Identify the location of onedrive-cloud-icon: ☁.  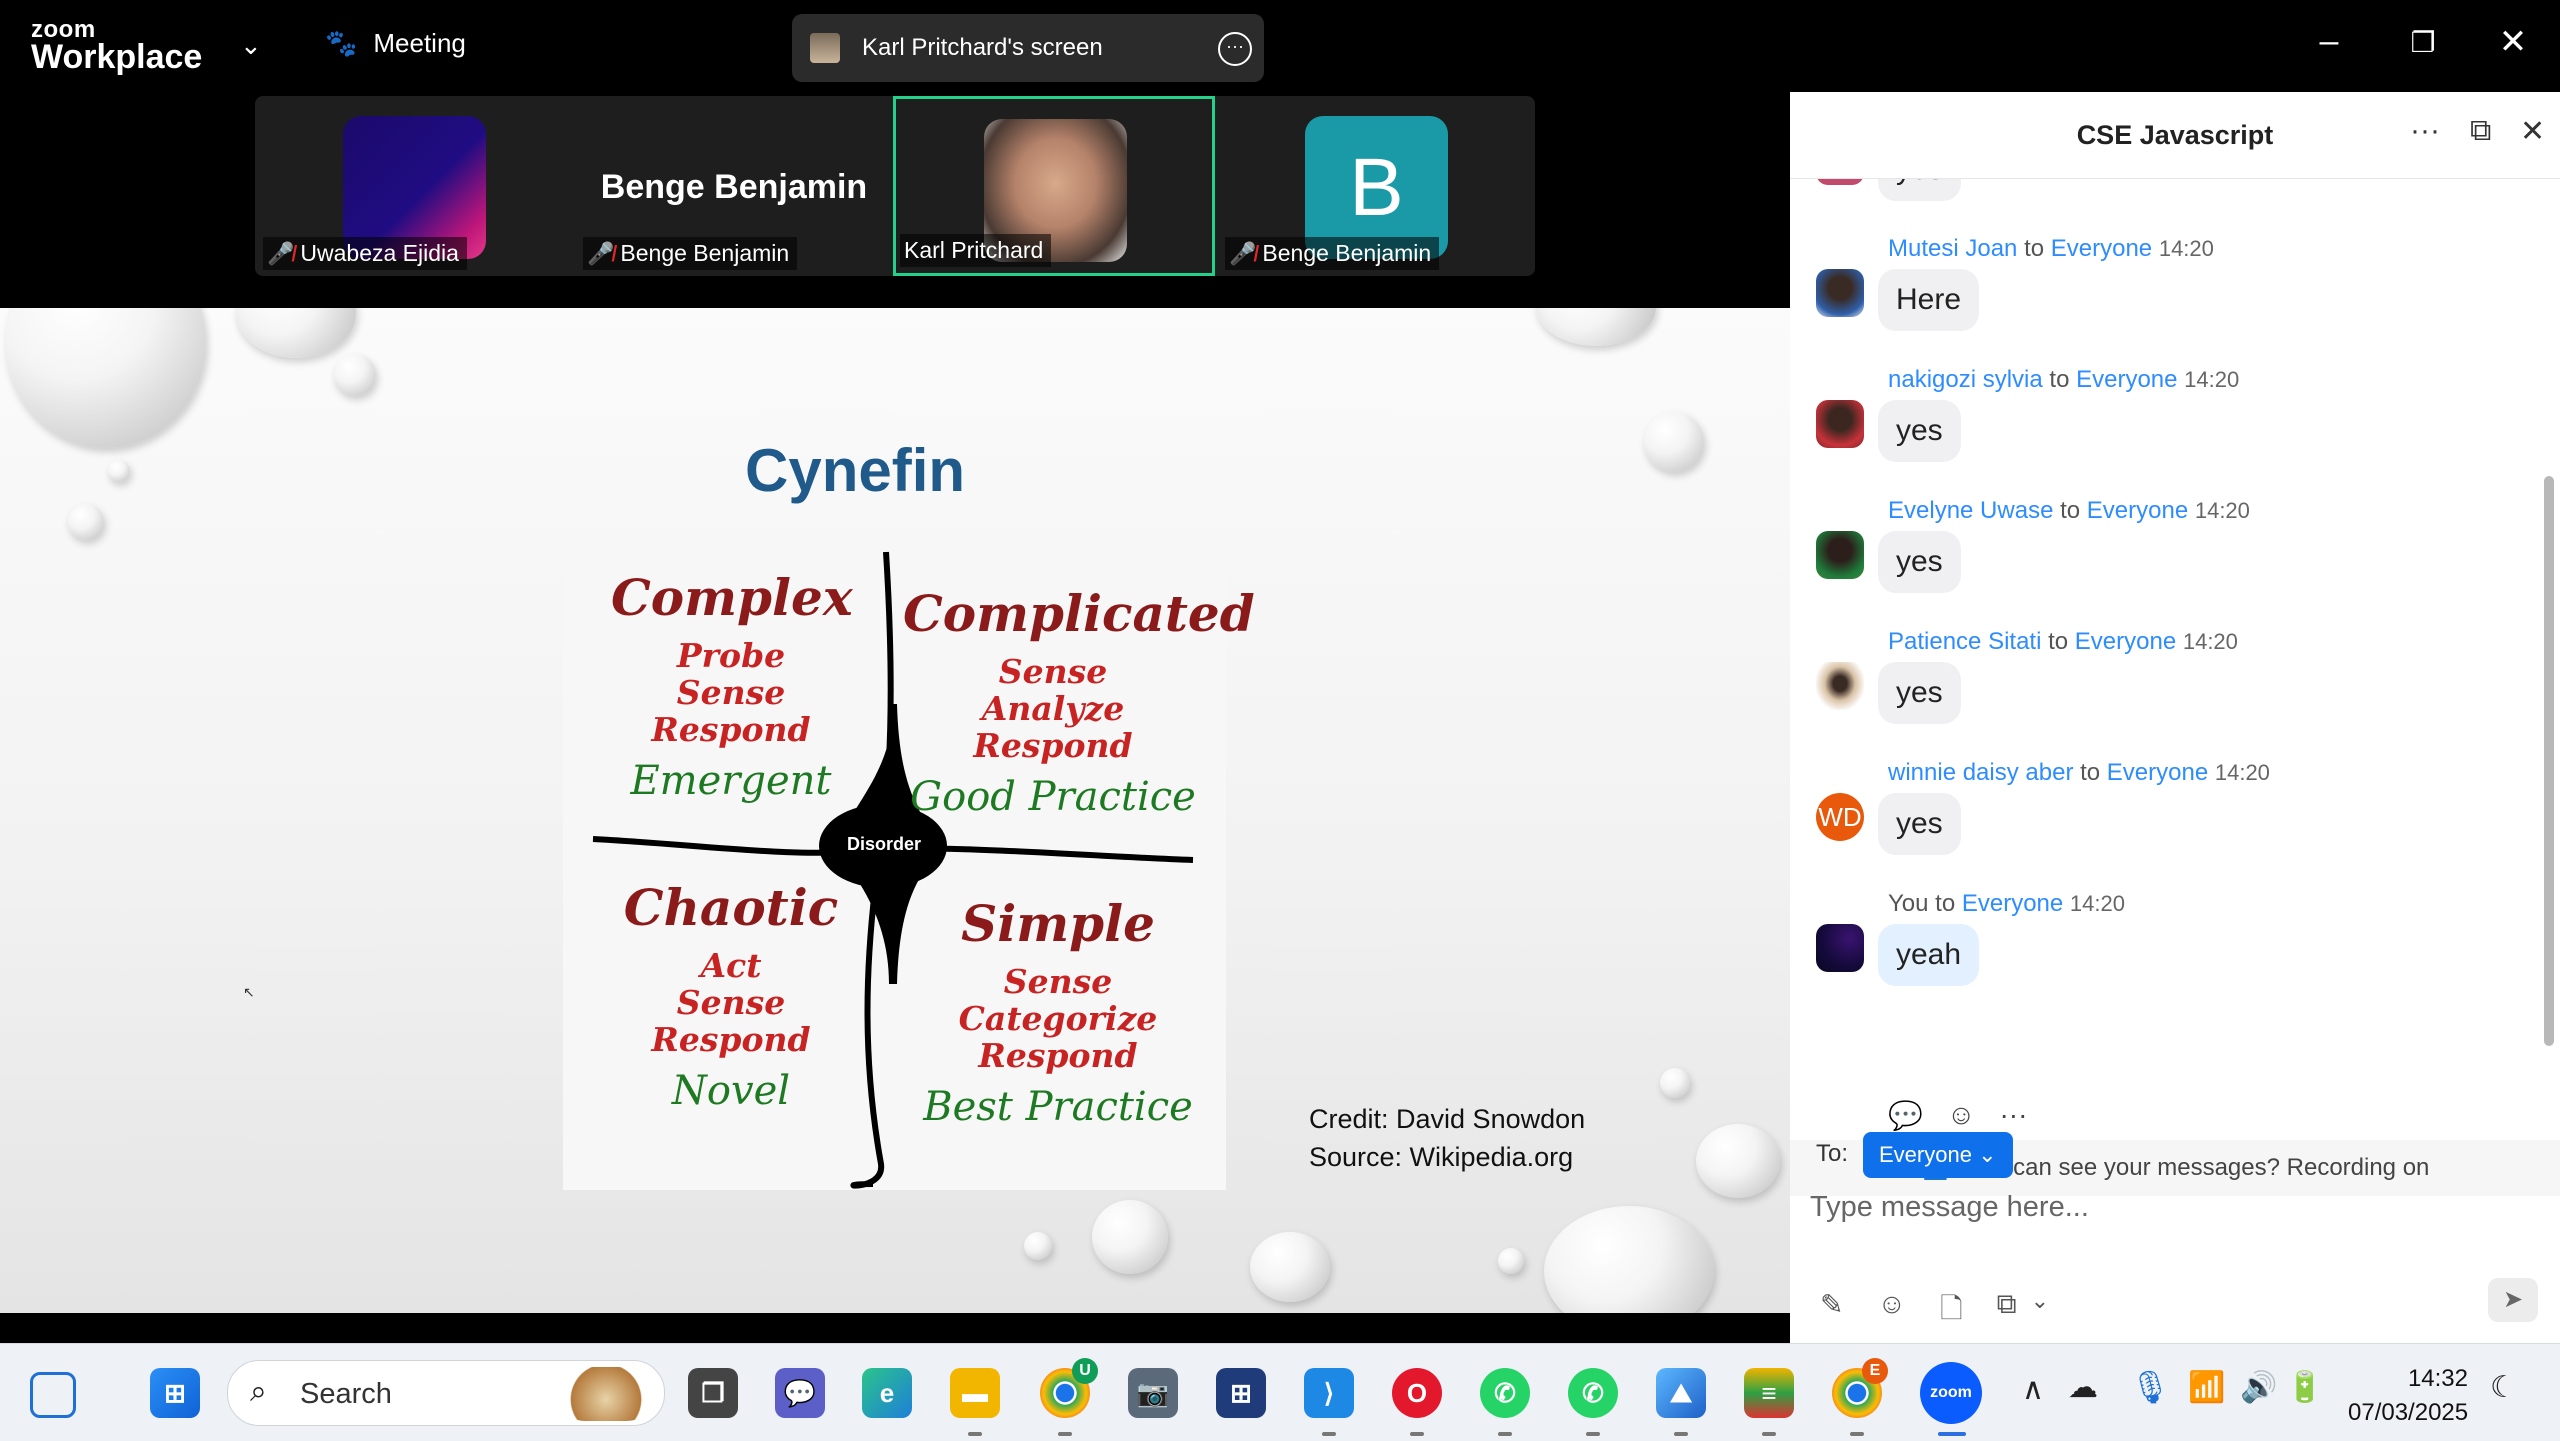
(2083, 1387).